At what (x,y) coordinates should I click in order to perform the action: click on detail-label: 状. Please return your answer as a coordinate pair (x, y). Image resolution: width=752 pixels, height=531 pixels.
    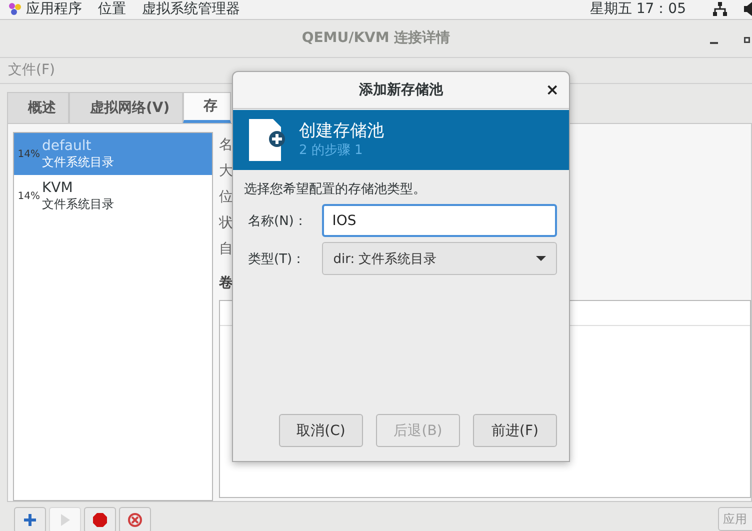
    Looking at the image, I should click on (226, 223).